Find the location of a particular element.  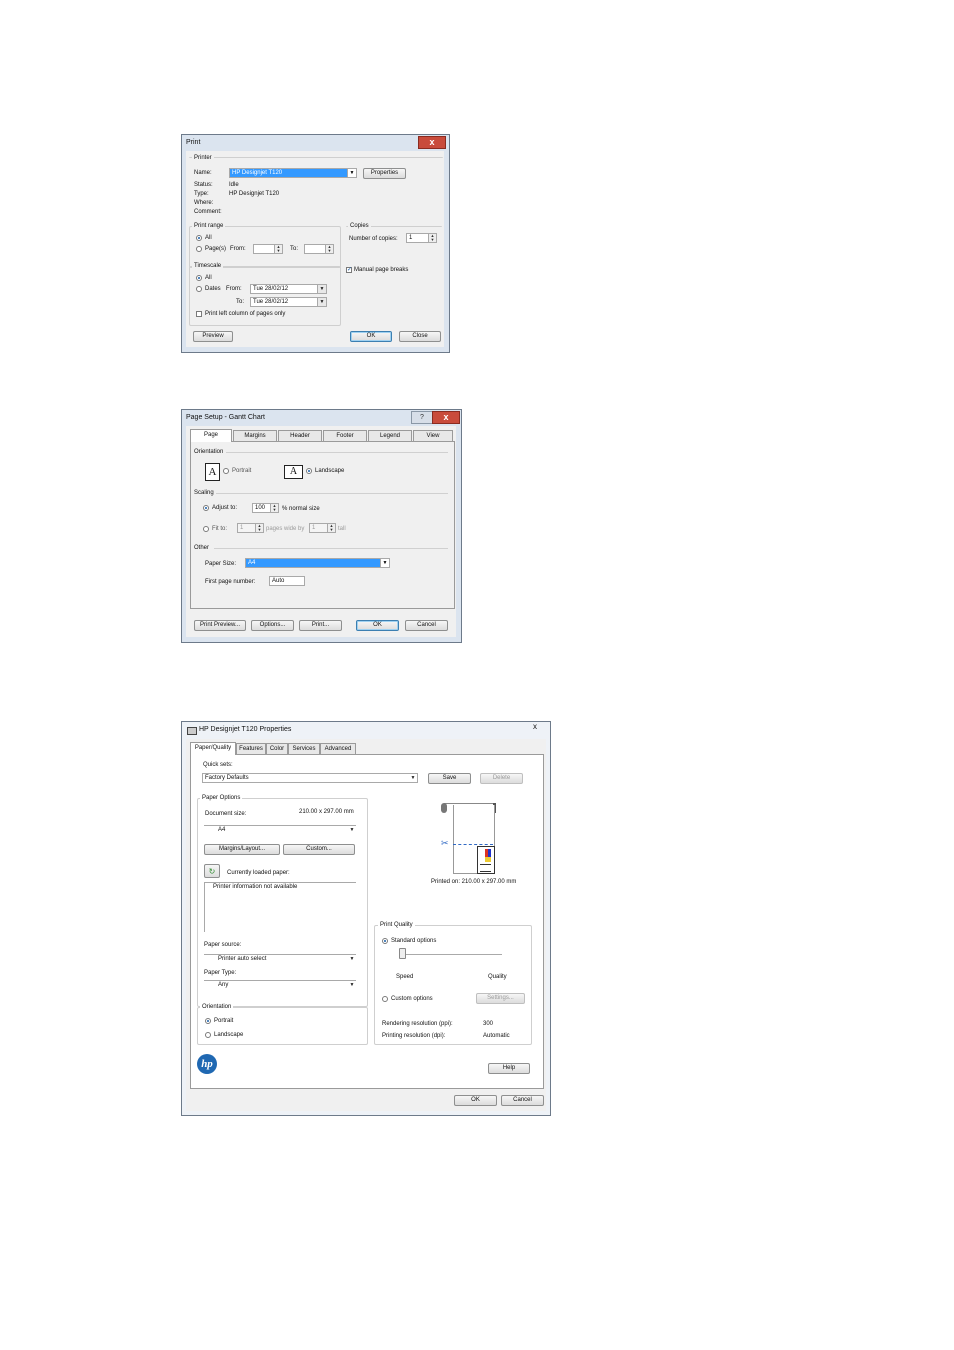

timescale-from-label: From: is located at coordinates (234, 289).